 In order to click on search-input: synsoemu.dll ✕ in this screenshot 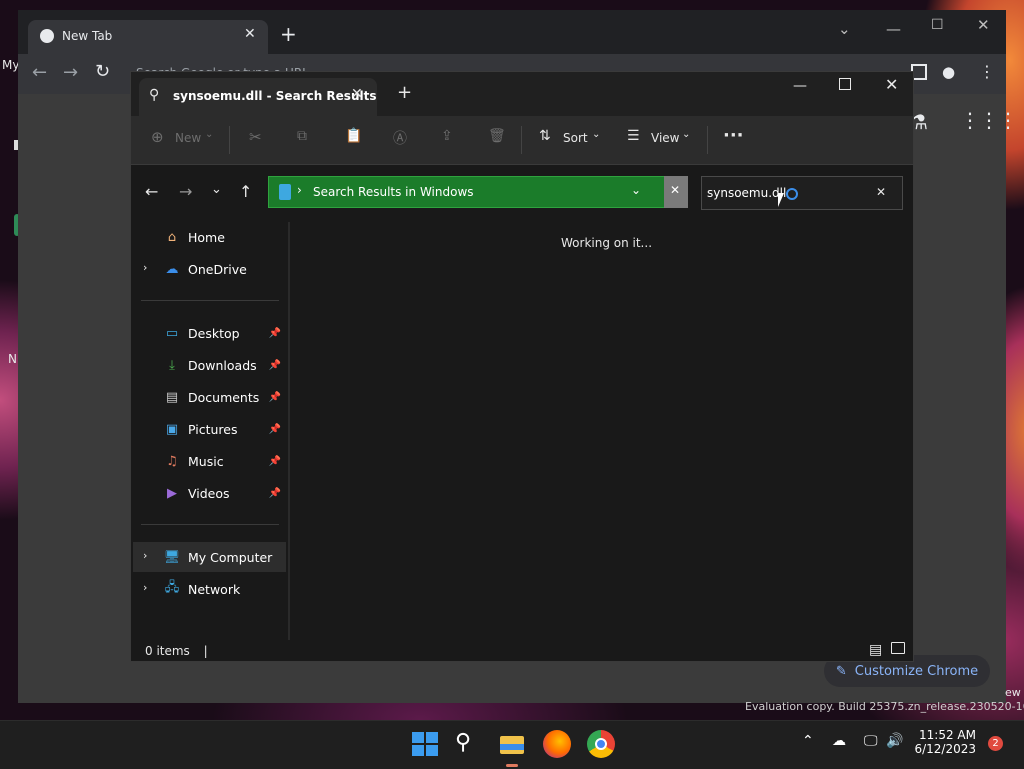, I will do `click(802, 193)`.